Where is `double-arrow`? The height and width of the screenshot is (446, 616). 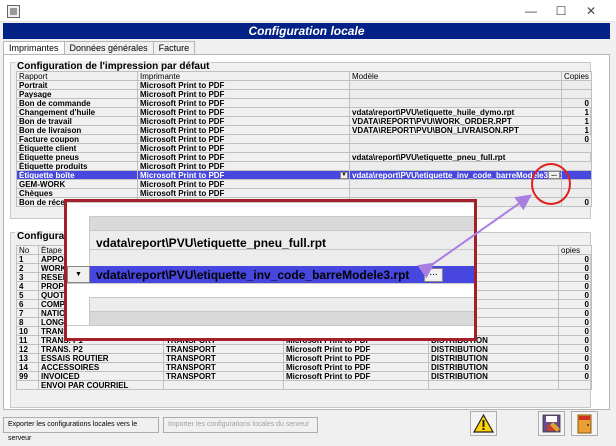 double-arrow is located at coordinates (474, 236).